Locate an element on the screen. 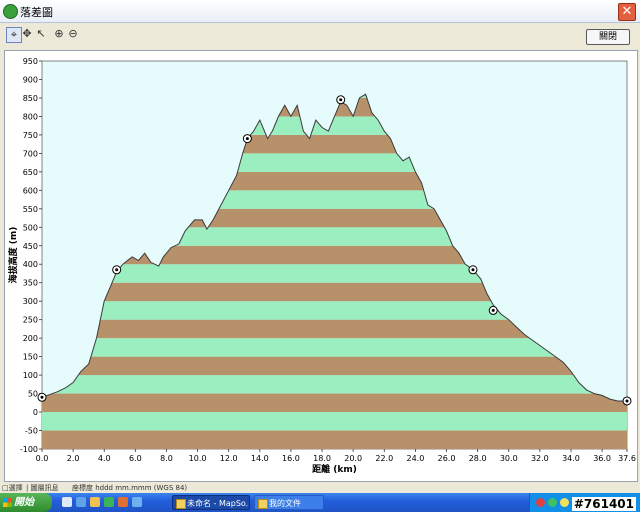  y-axis-label: 海拔高度 (m) is located at coordinates (13, 255).